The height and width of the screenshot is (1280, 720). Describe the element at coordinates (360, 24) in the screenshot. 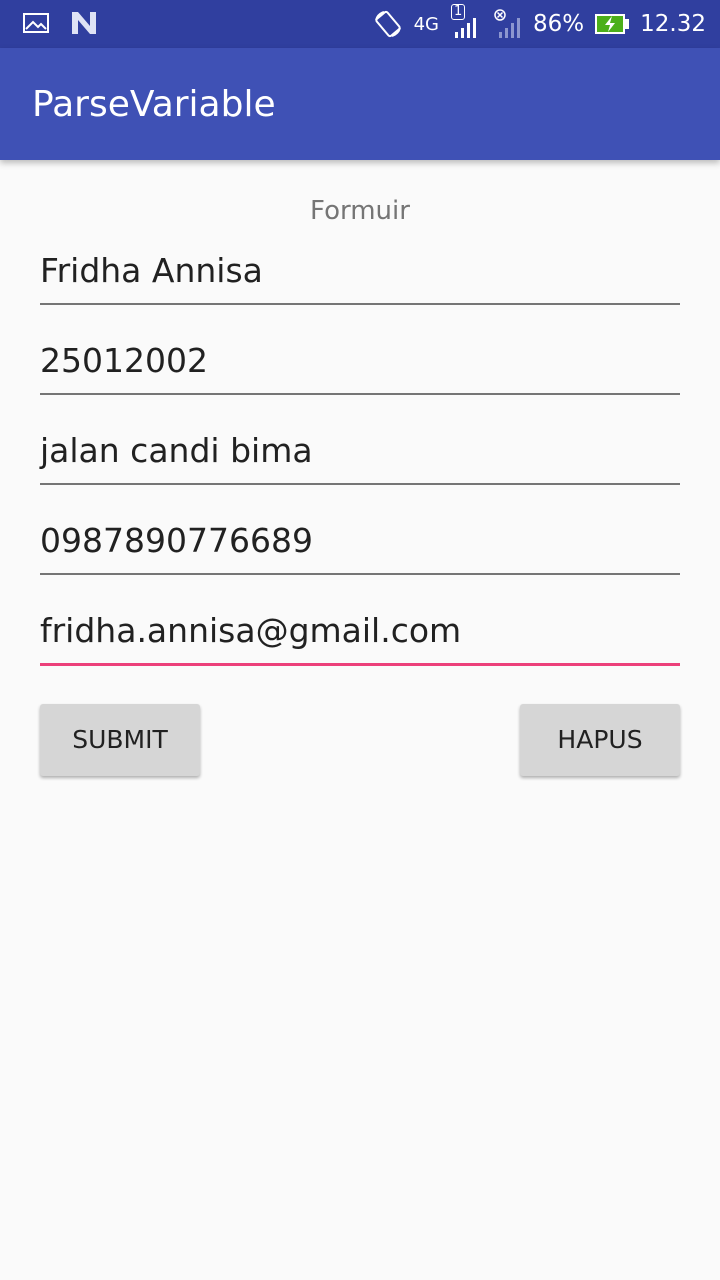

I see `status-bar: 4G 1 86% 12.32` at that location.